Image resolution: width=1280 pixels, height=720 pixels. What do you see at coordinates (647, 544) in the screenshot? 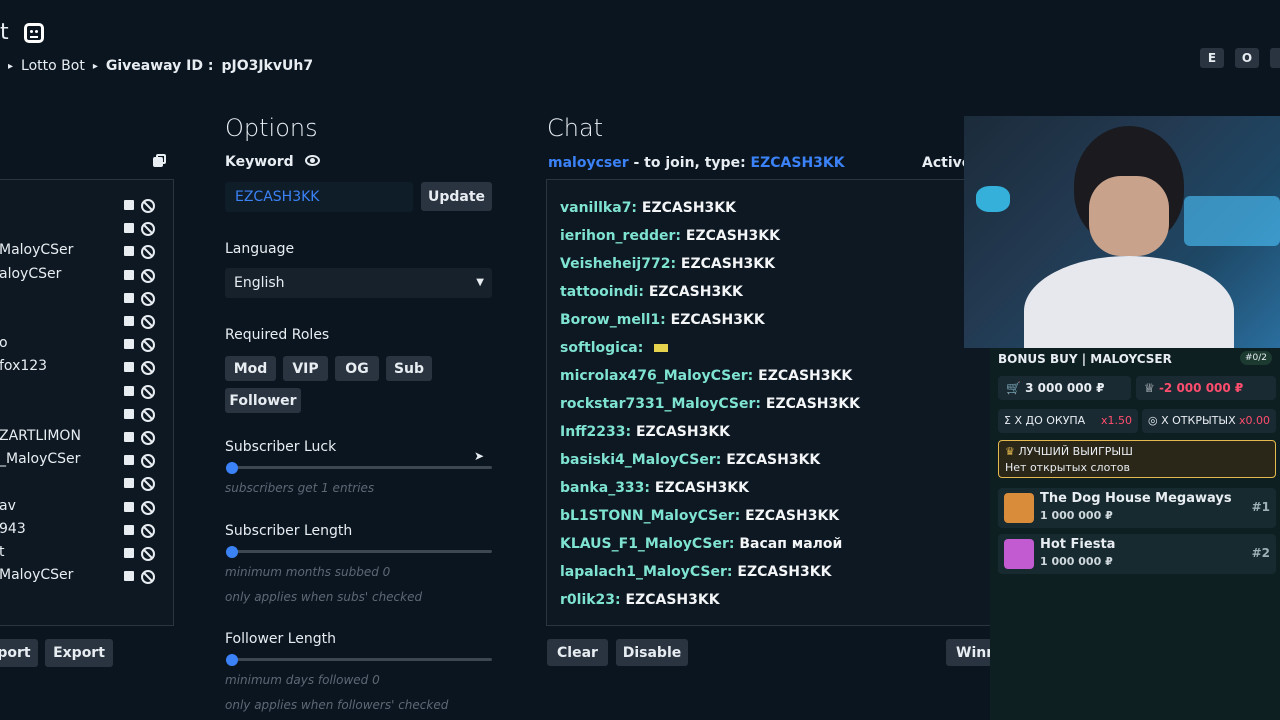
I see `chat-username: KLAUS_F1_MaloyCSer:` at bounding box center [647, 544].